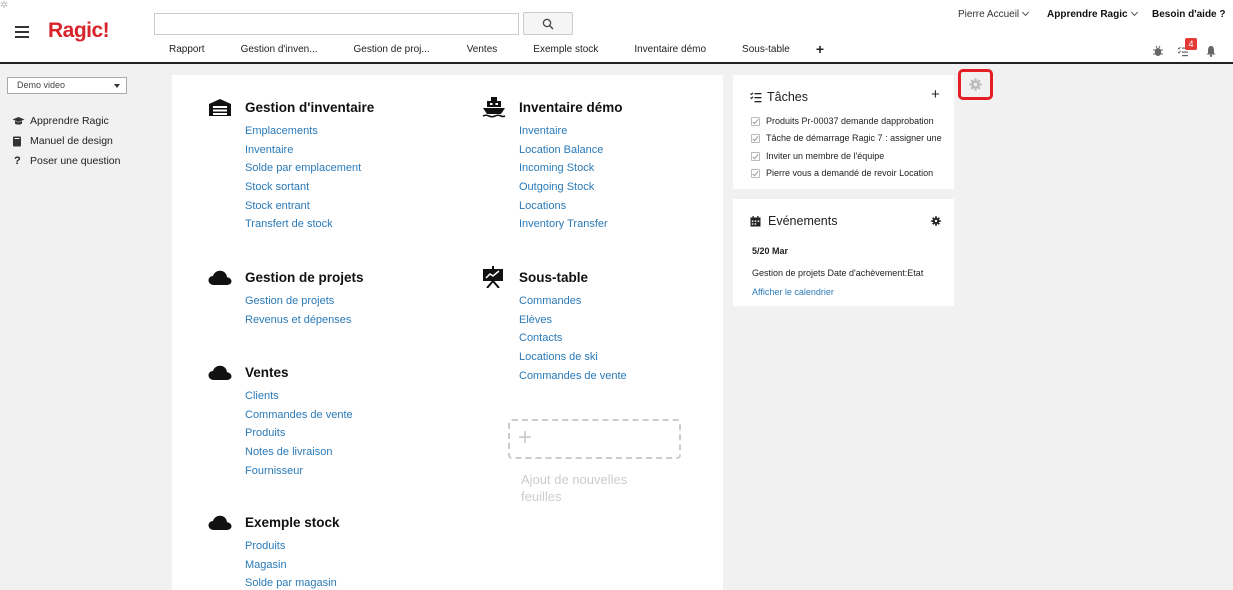  What do you see at coordinates (41, 85) in the screenshot?
I see `database-select-value: Demo video` at bounding box center [41, 85].